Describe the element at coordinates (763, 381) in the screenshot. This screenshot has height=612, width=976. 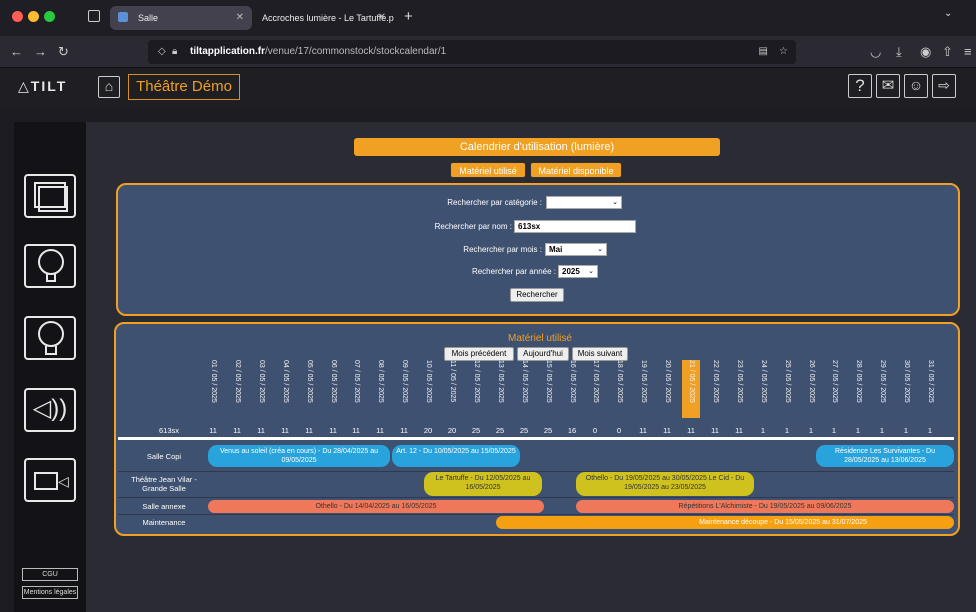
I see `date-label: 24 / 05 / 2025` at that location.